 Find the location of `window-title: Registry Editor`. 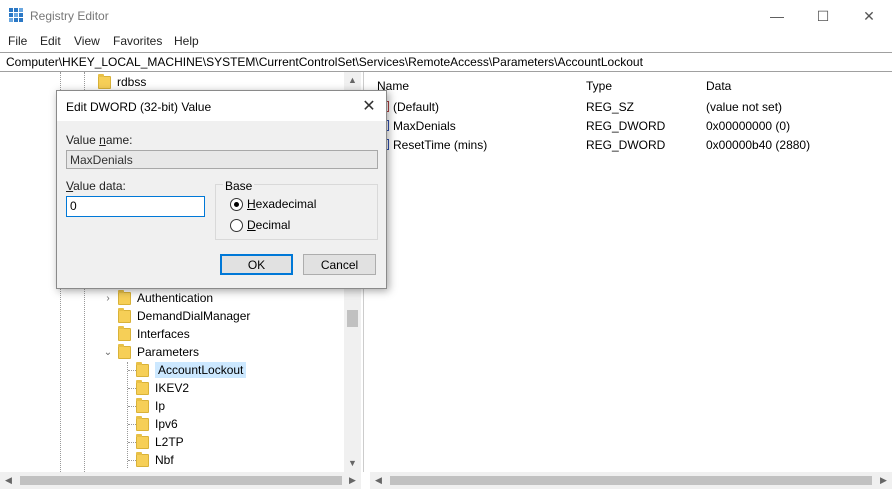

window-title: Registry Editor is located at coordinates (69, 16).